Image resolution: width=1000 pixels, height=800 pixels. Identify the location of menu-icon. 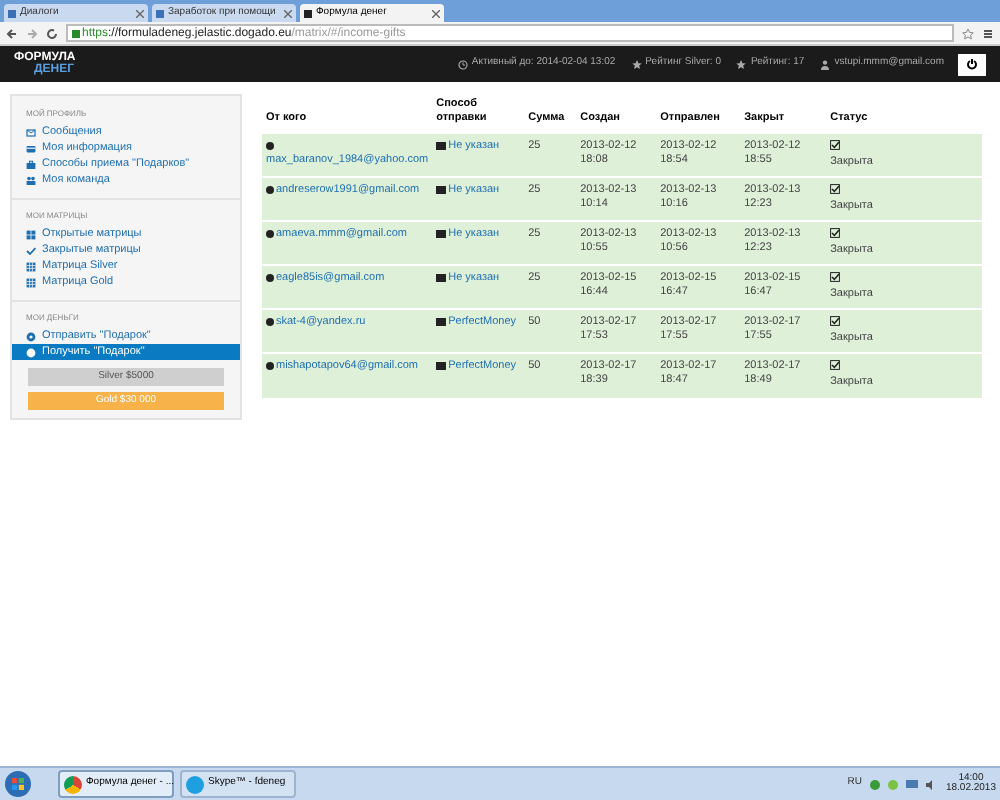
(988, 33).